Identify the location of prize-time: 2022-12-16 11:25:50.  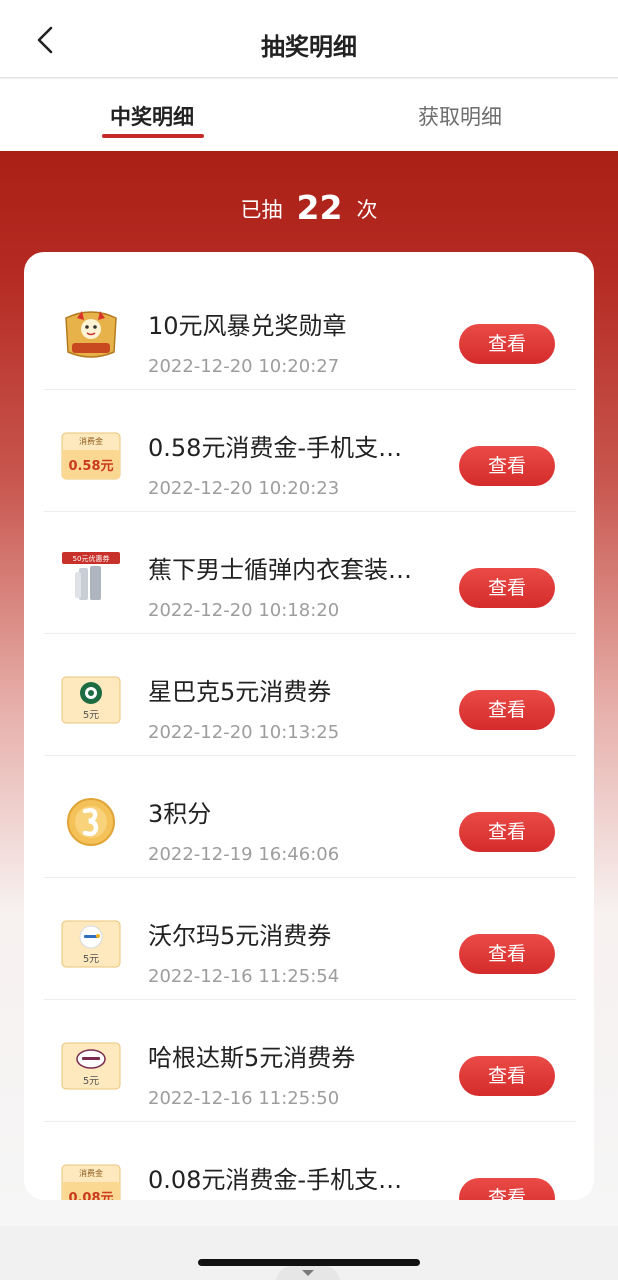
(244, 1098).